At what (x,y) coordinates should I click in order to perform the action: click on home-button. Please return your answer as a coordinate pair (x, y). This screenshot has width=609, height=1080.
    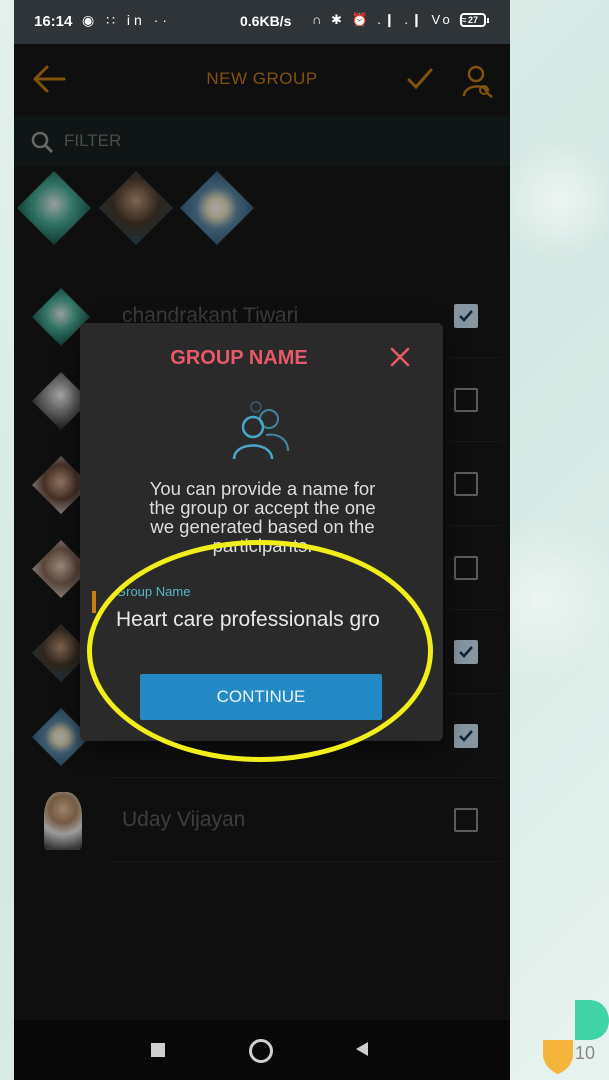
    Looking at the image, I should click on (261, 1051).